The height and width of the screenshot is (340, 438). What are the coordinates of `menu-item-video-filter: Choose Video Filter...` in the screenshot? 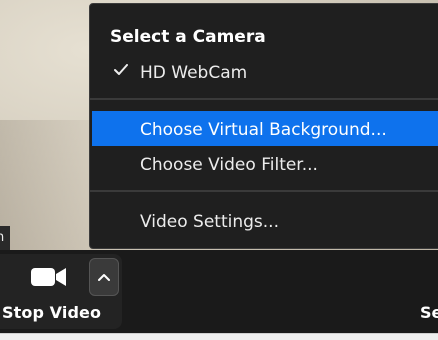 It's located at (229, 165).